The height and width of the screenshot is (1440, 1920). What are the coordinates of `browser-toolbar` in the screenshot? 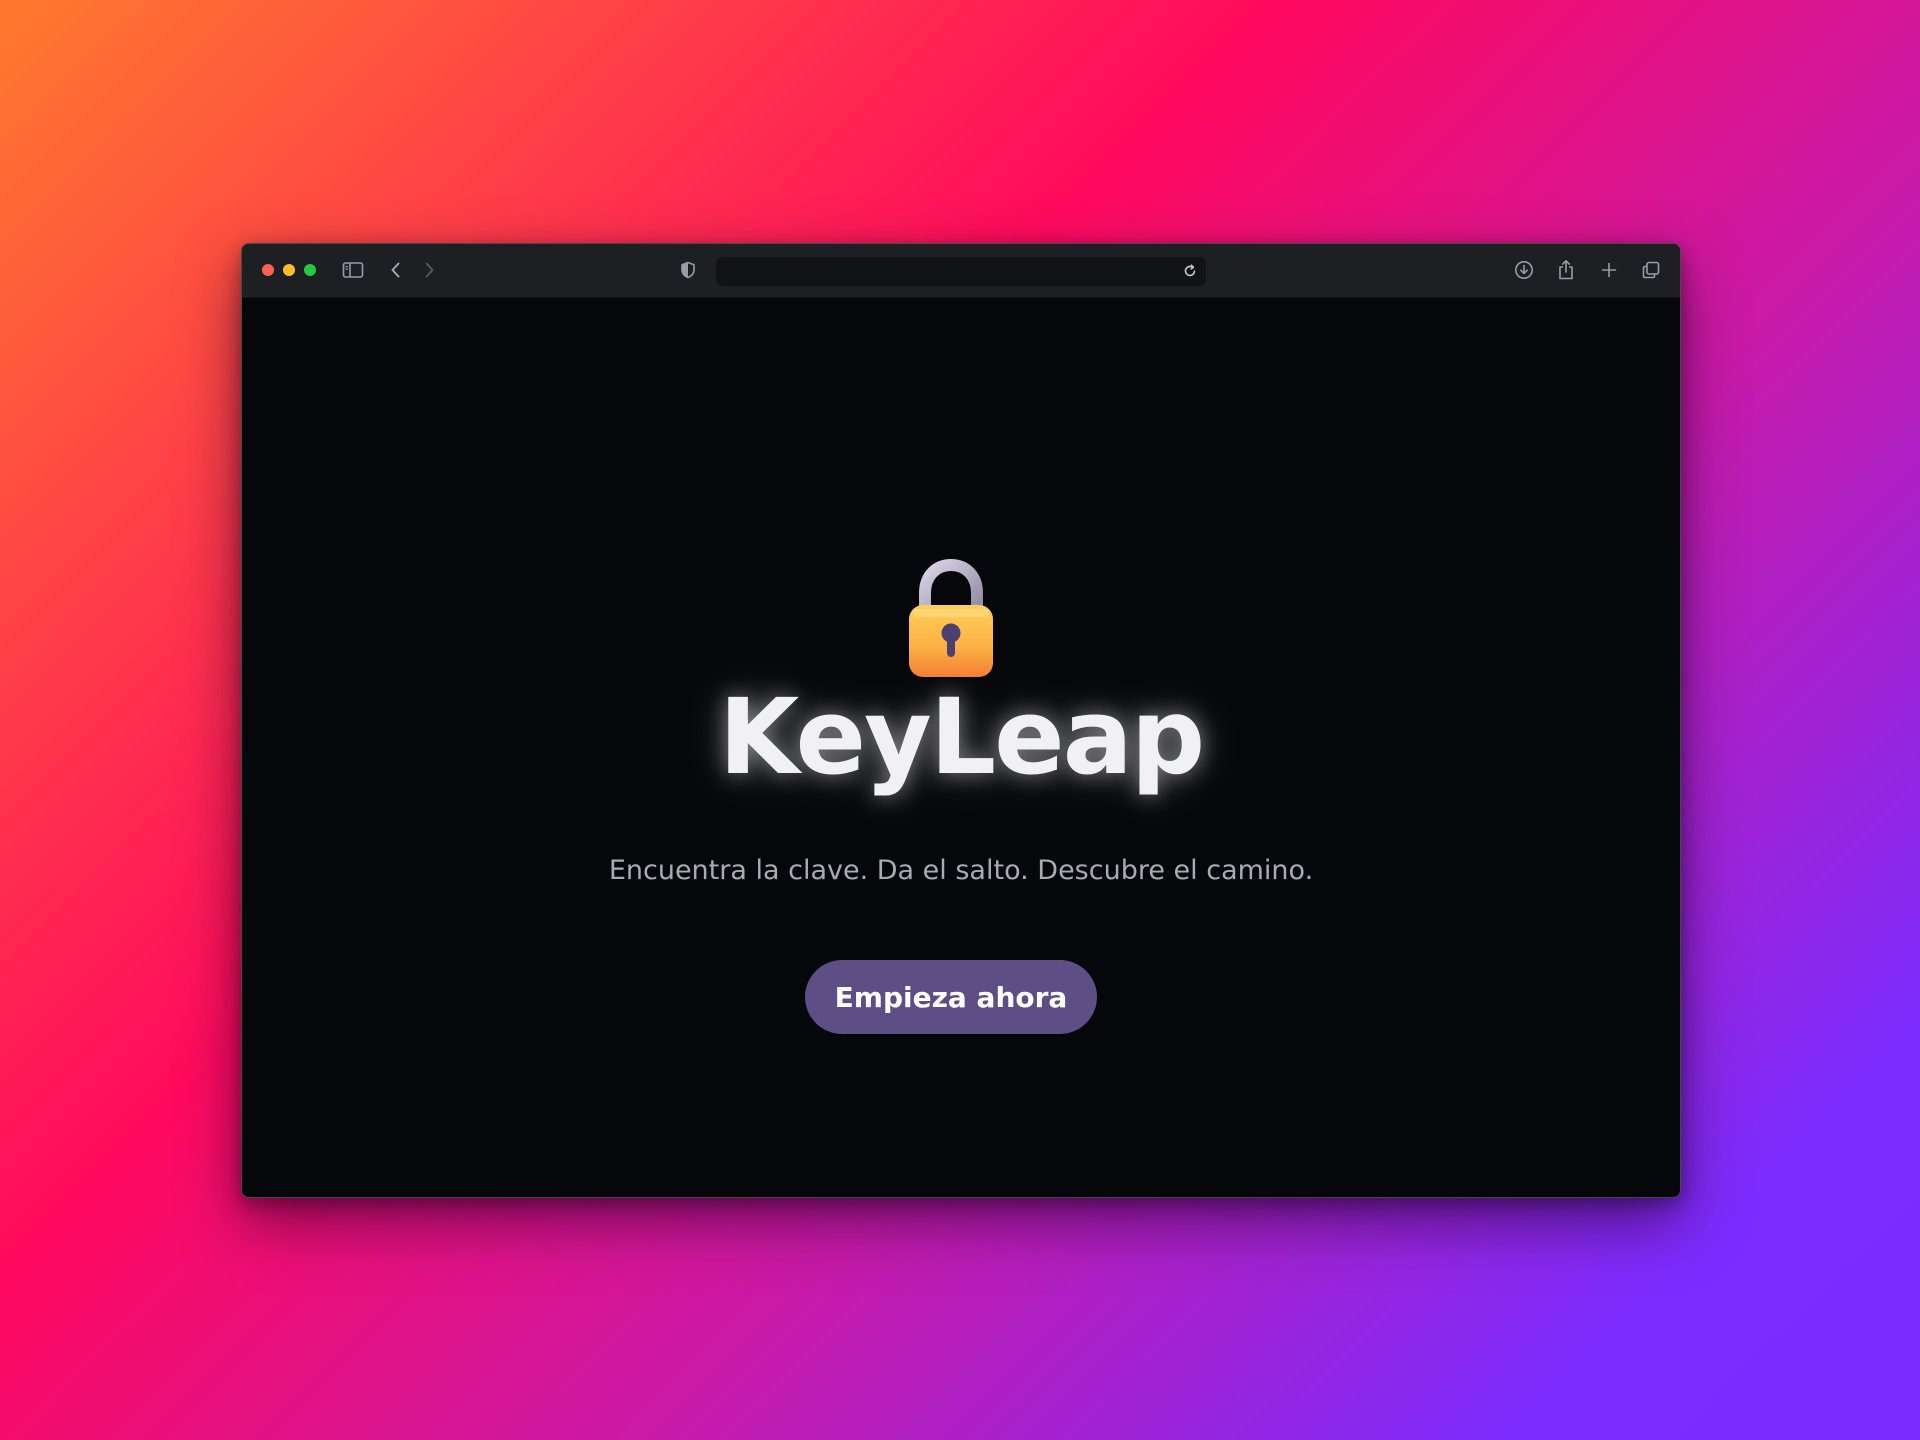 It's located at (961, 271).